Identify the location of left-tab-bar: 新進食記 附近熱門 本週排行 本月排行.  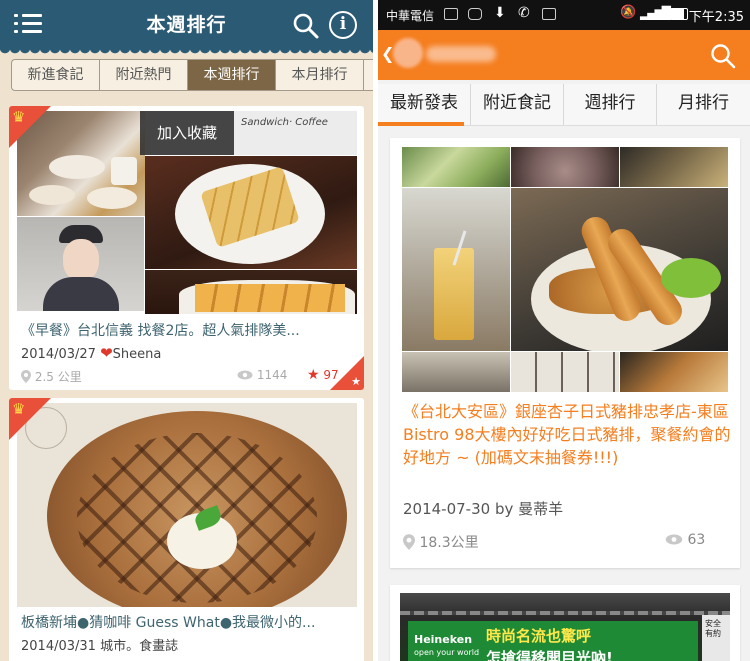
(192, 75).